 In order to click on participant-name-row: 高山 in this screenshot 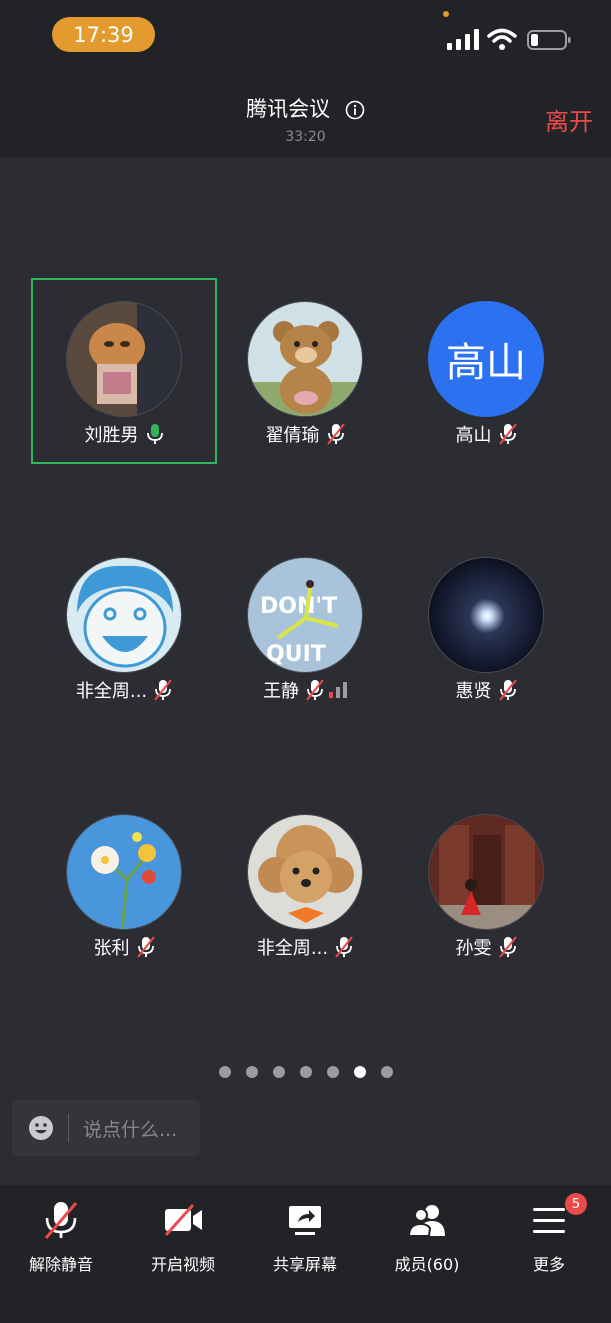, I will do `click(486, 434)`.